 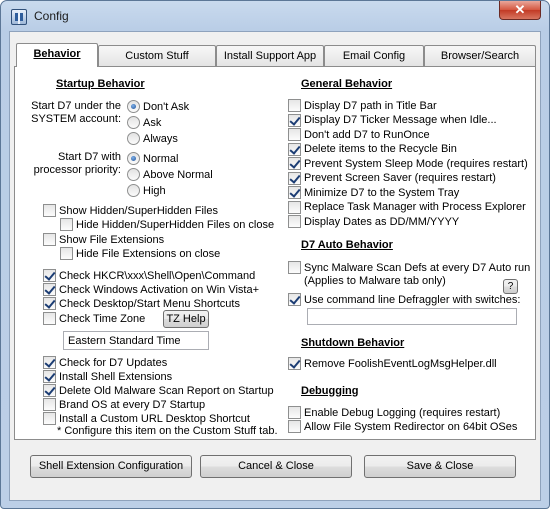 I want to click on check-time-zone-checkbox: Check Time Zone, so click(x=94, y=318).